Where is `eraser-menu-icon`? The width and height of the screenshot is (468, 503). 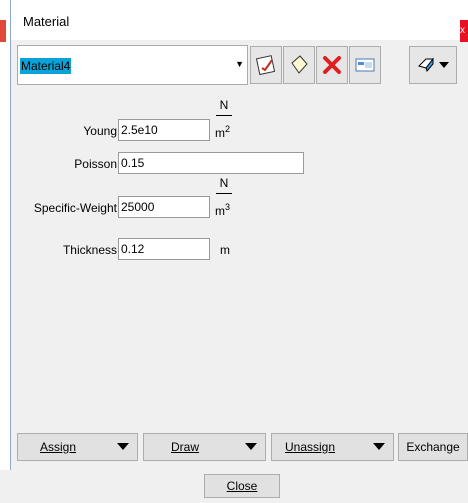
eraser-menu-icon is located at coordinates (433, 64).